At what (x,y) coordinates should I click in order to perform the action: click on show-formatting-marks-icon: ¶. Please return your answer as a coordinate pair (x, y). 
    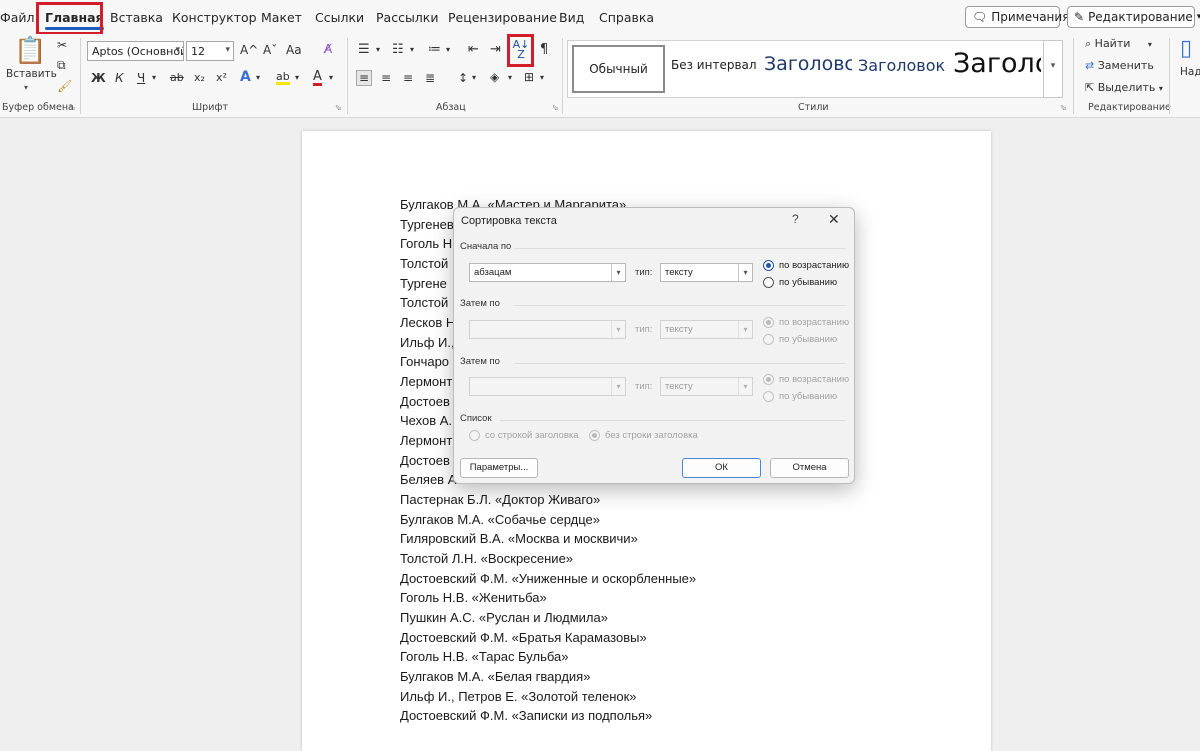
    Looking at the image, I should click on (544, 49).